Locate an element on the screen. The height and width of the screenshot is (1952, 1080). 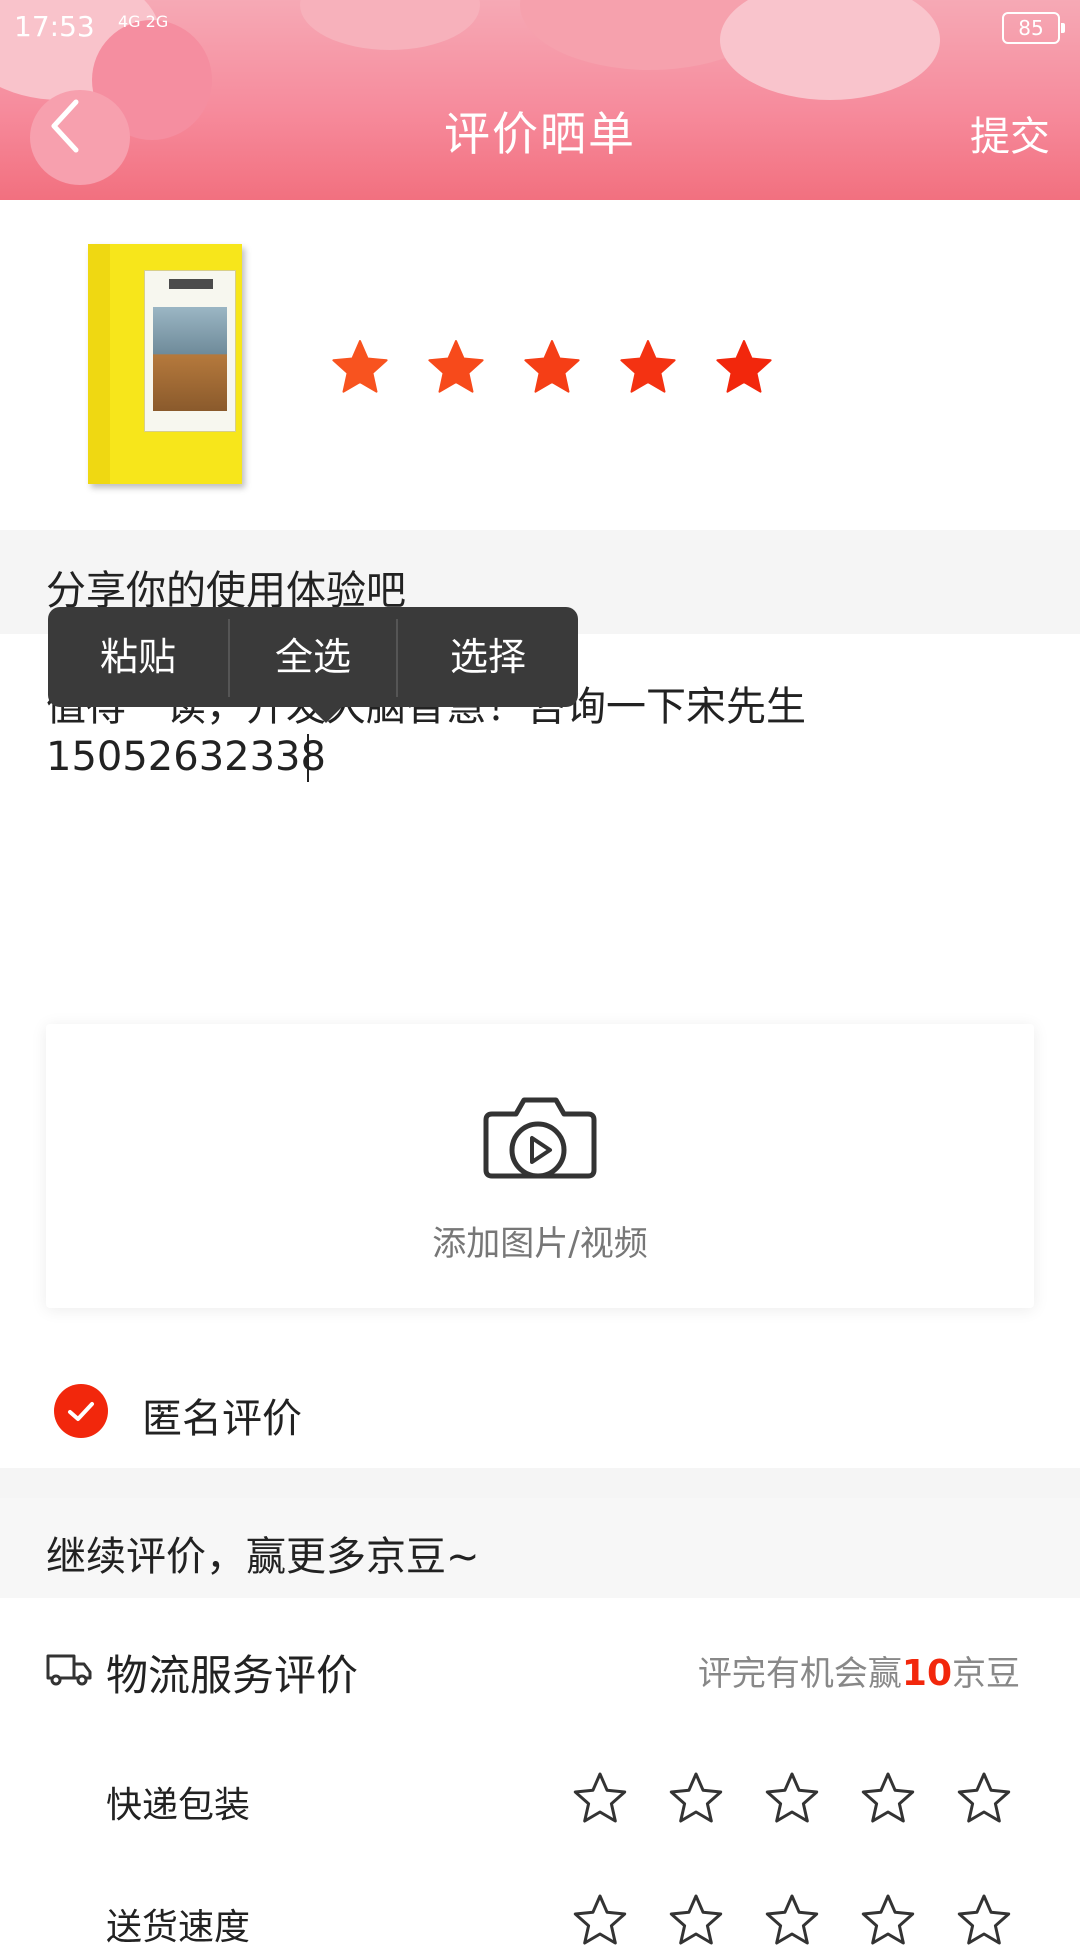
reward-prefix: 评完有机会赢 is located at coordinates (799, 1674).